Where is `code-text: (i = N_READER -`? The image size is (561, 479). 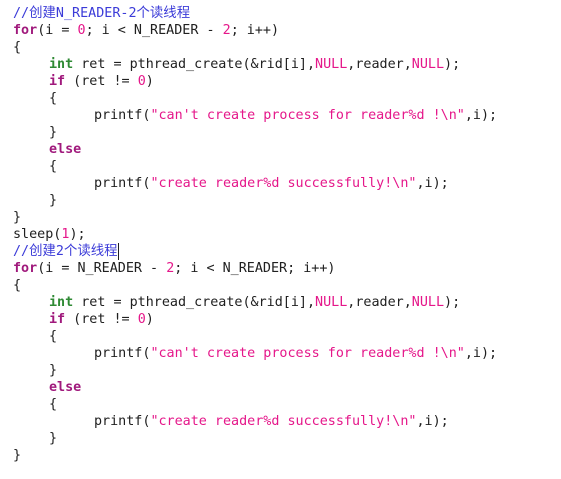
code-text: (i = N_READER - is located at coordinates (102, 268).